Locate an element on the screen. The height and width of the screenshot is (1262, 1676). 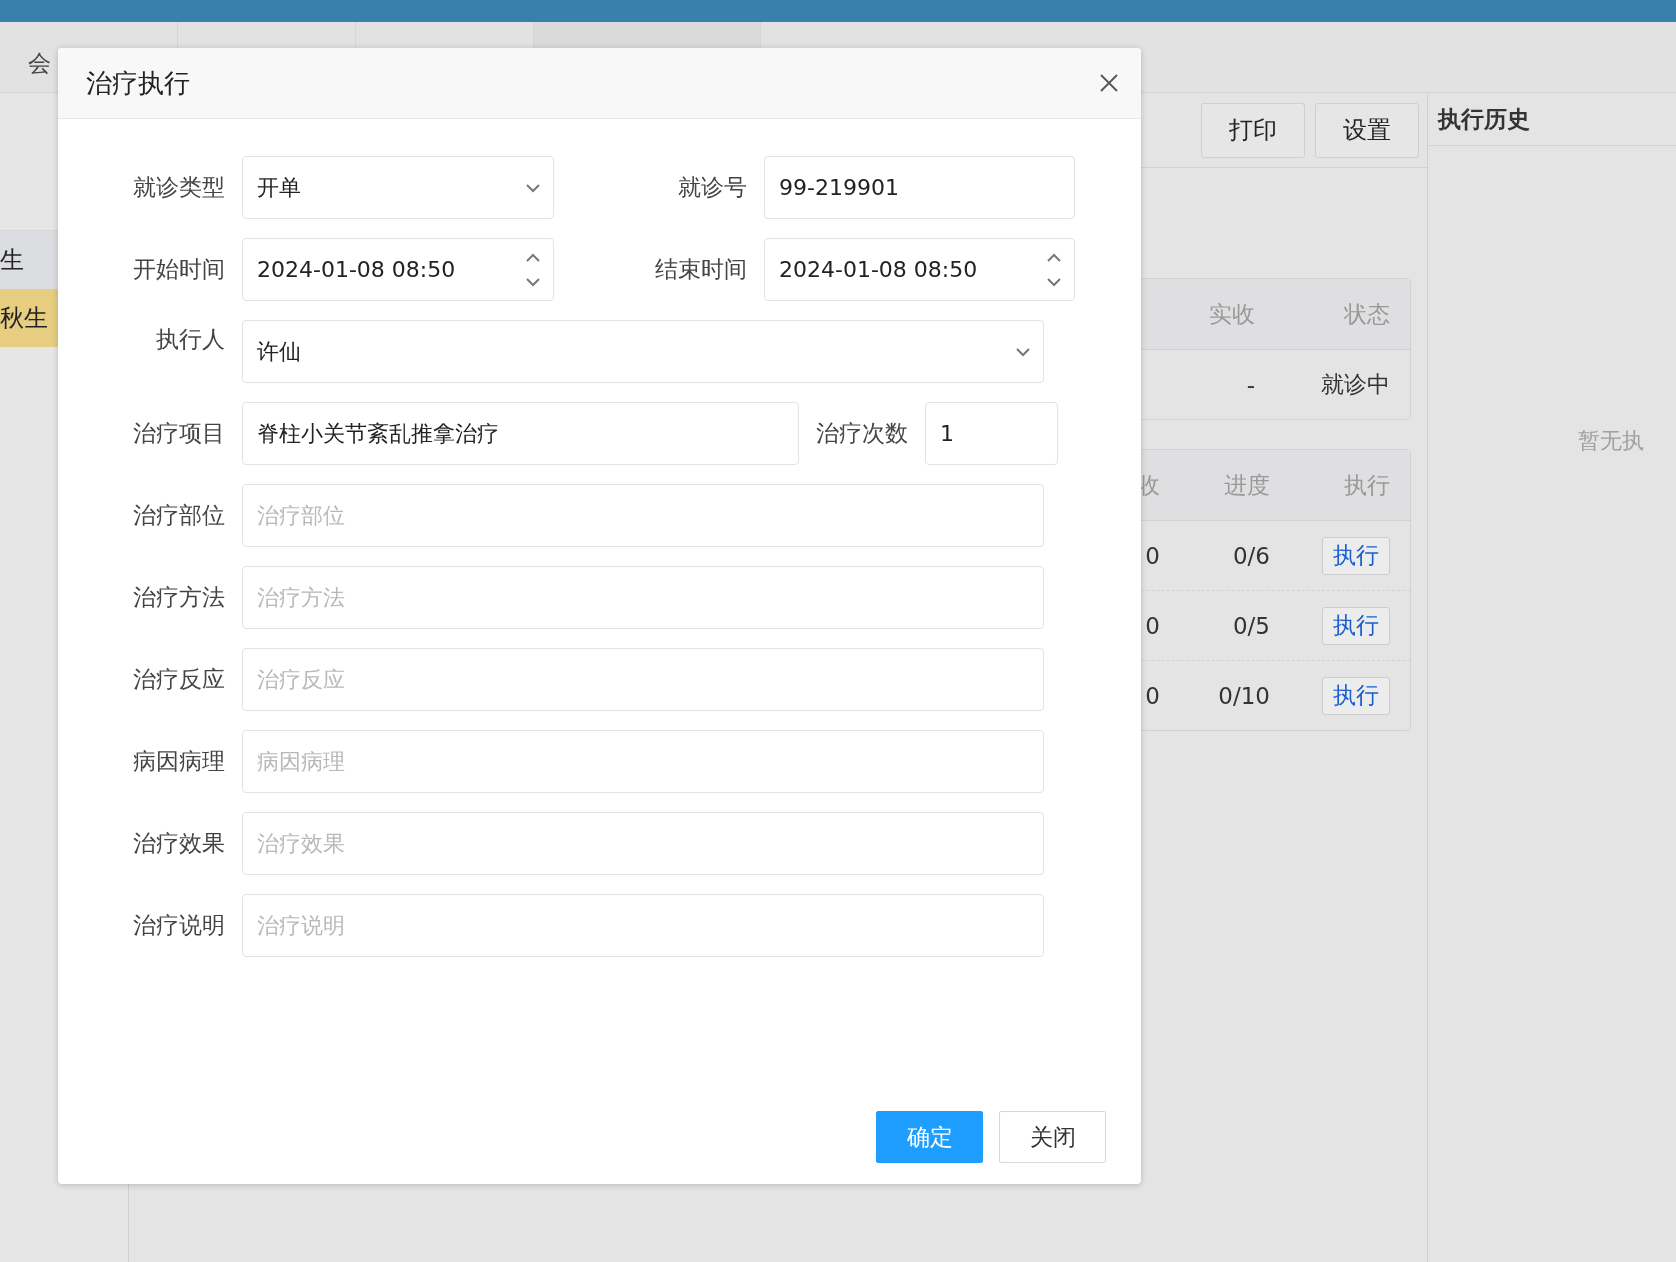
close-icon is located at coordinates (1109, 83).